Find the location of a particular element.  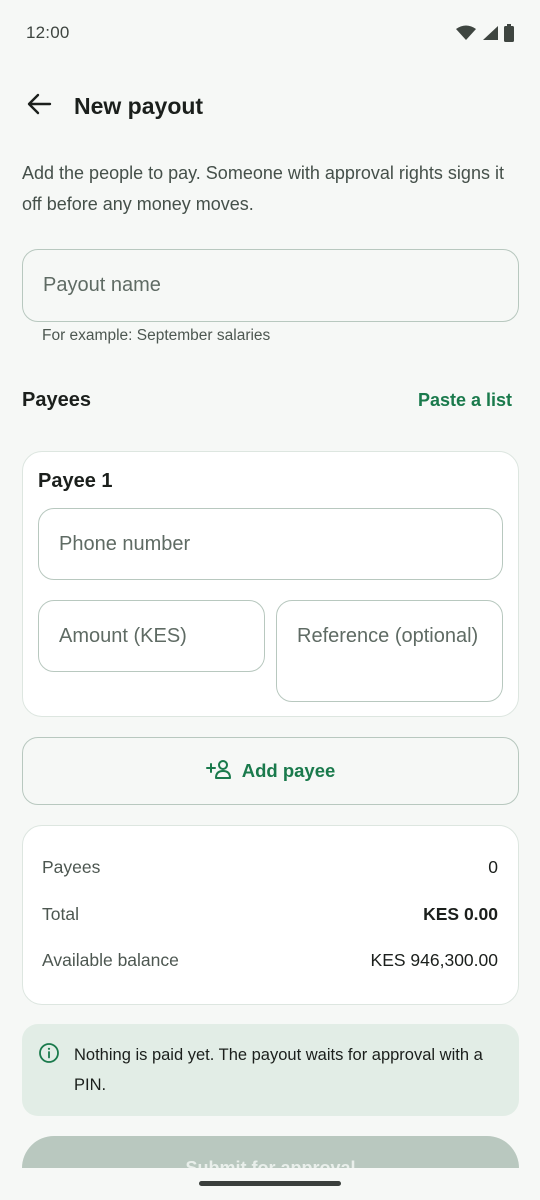

signal-icon is located at coordinates (490, 33).